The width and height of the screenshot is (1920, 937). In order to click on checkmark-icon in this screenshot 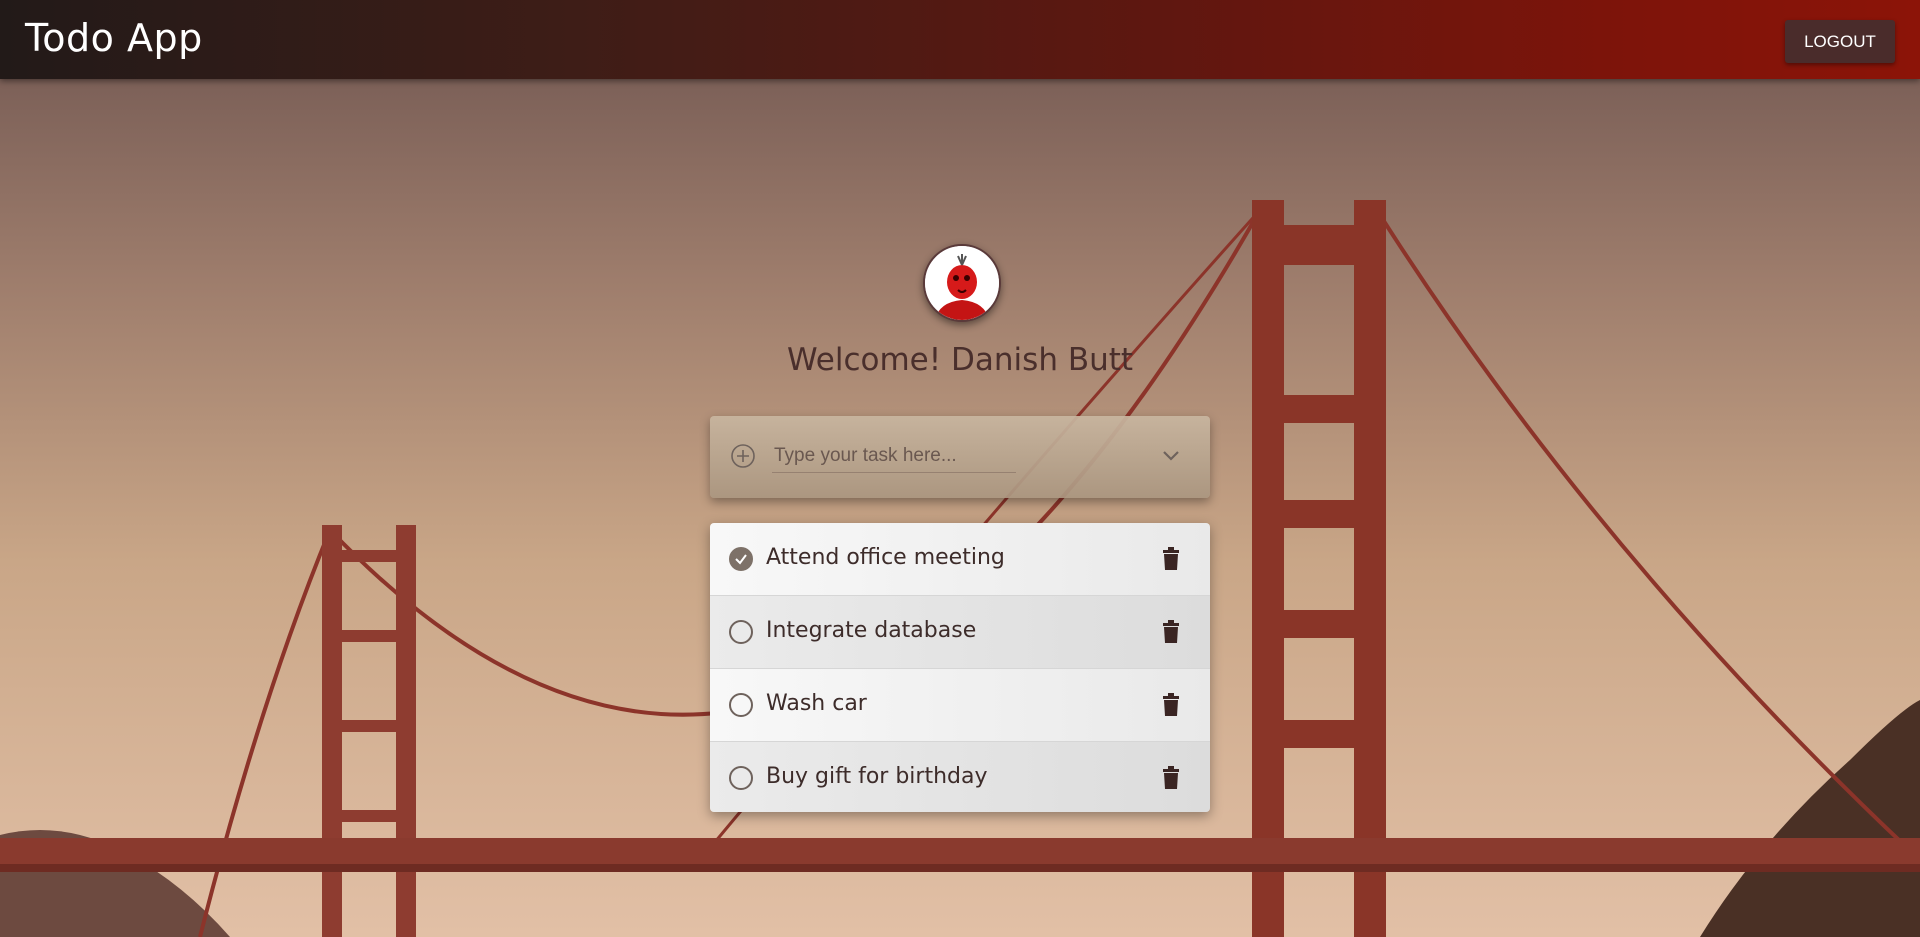, I will do `click(741, 559)`.